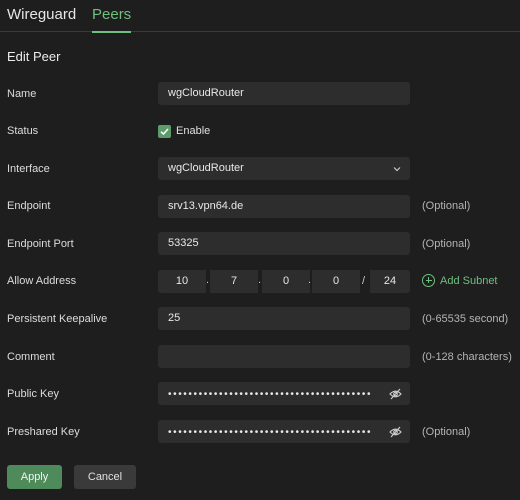 The width and height of the screenshot is (520, 500). I want to click on tab-bar: Wireguard Peers, so click(260, 16).